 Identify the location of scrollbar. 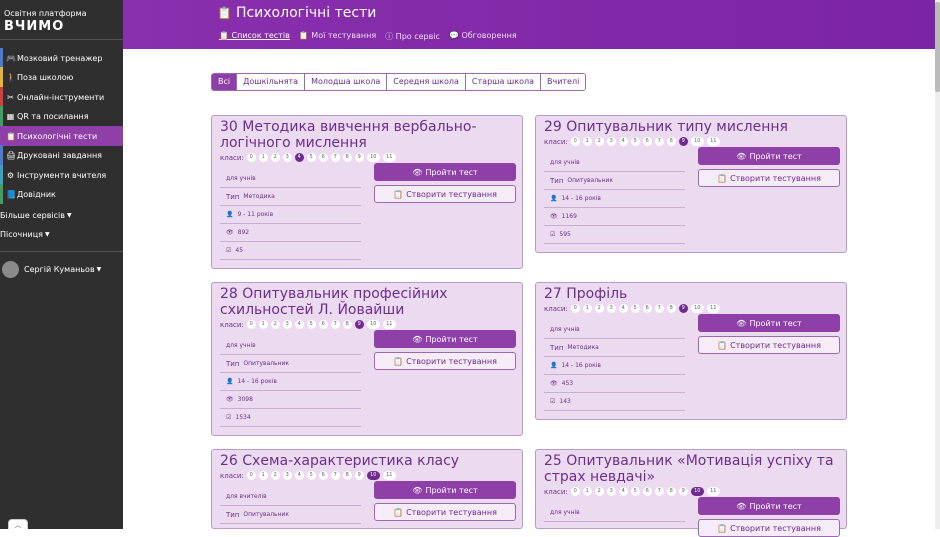
(937, 264).